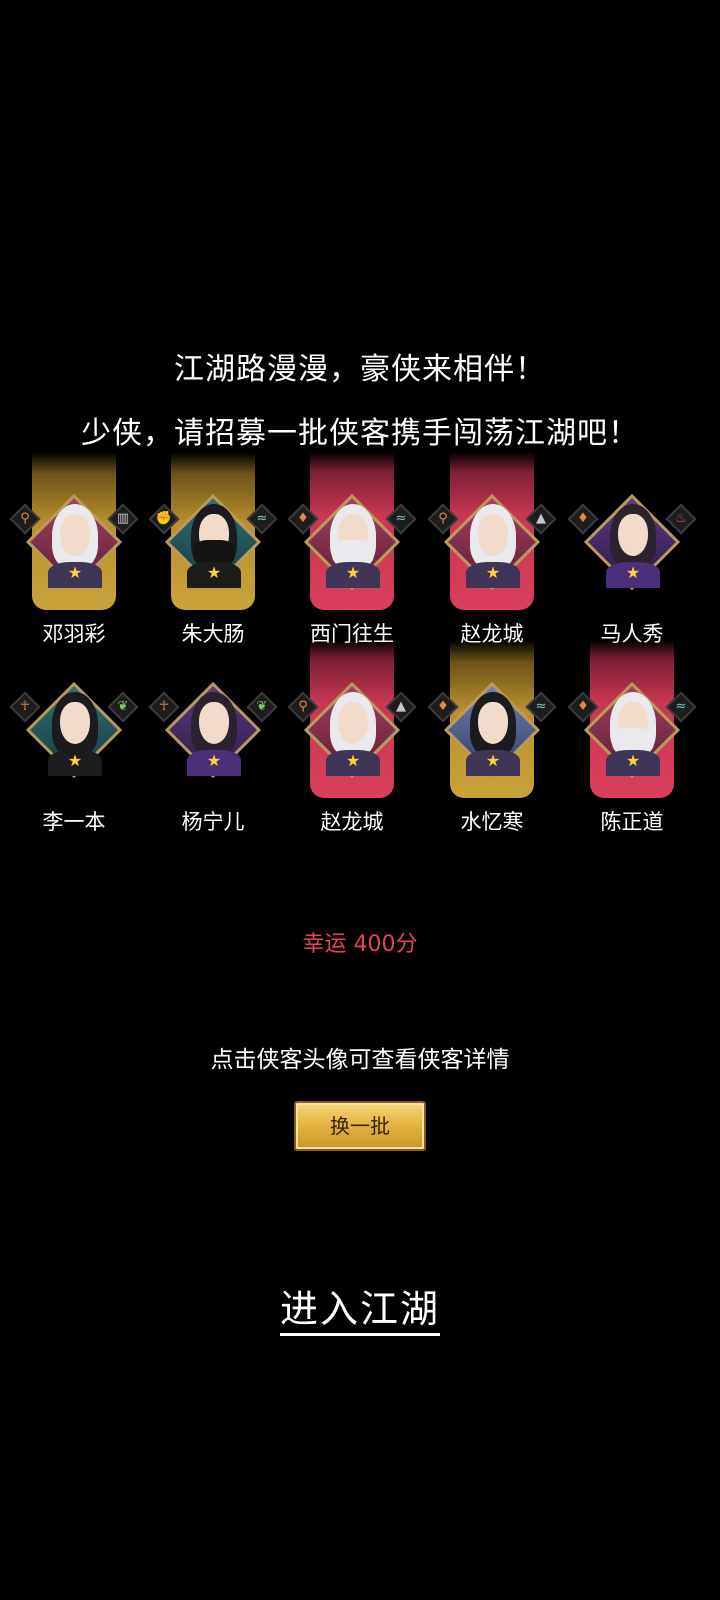  Describe the element at coordinates (213, 822) in the screenshot. I see `hero-name: 杨宁儿` at that location.